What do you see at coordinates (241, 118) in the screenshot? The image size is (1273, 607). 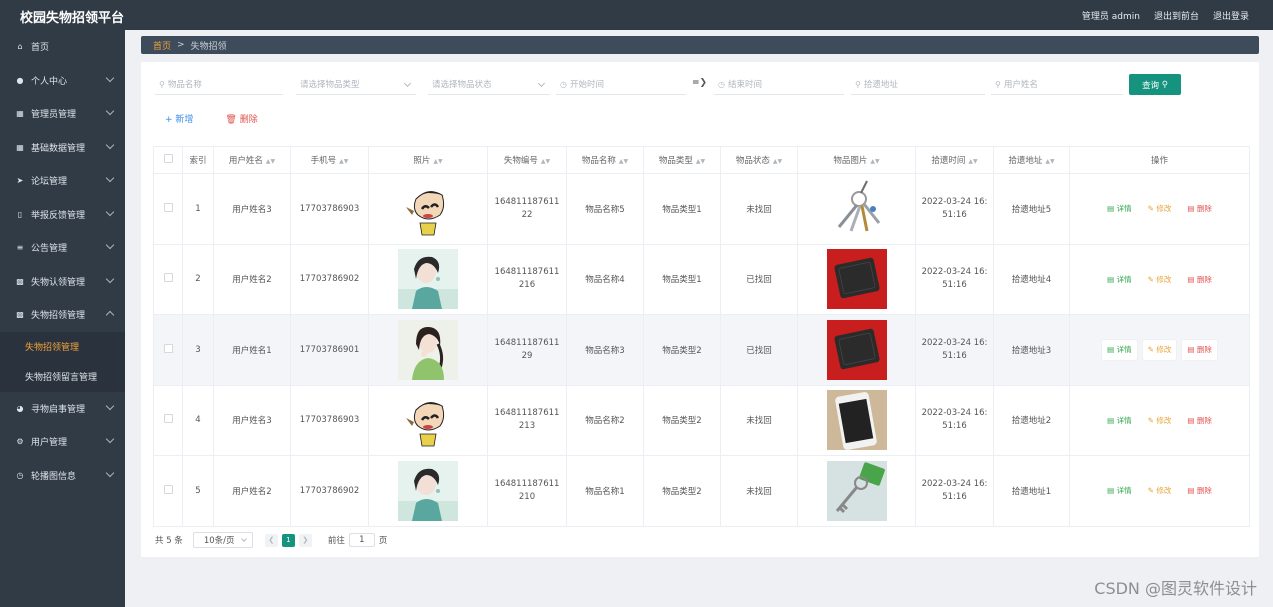 I see `batch-delete-button: 🗑 删除` at bounding box center [241, 118].